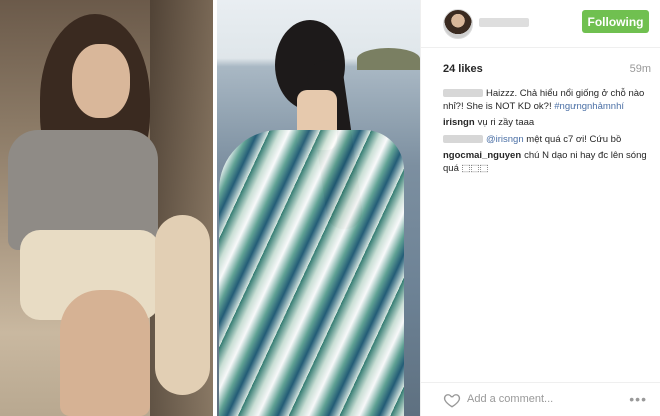 This screenshot has height=416, width=660. I want to click on comment-username: ngocmai_nguyen, so click(482, 155).